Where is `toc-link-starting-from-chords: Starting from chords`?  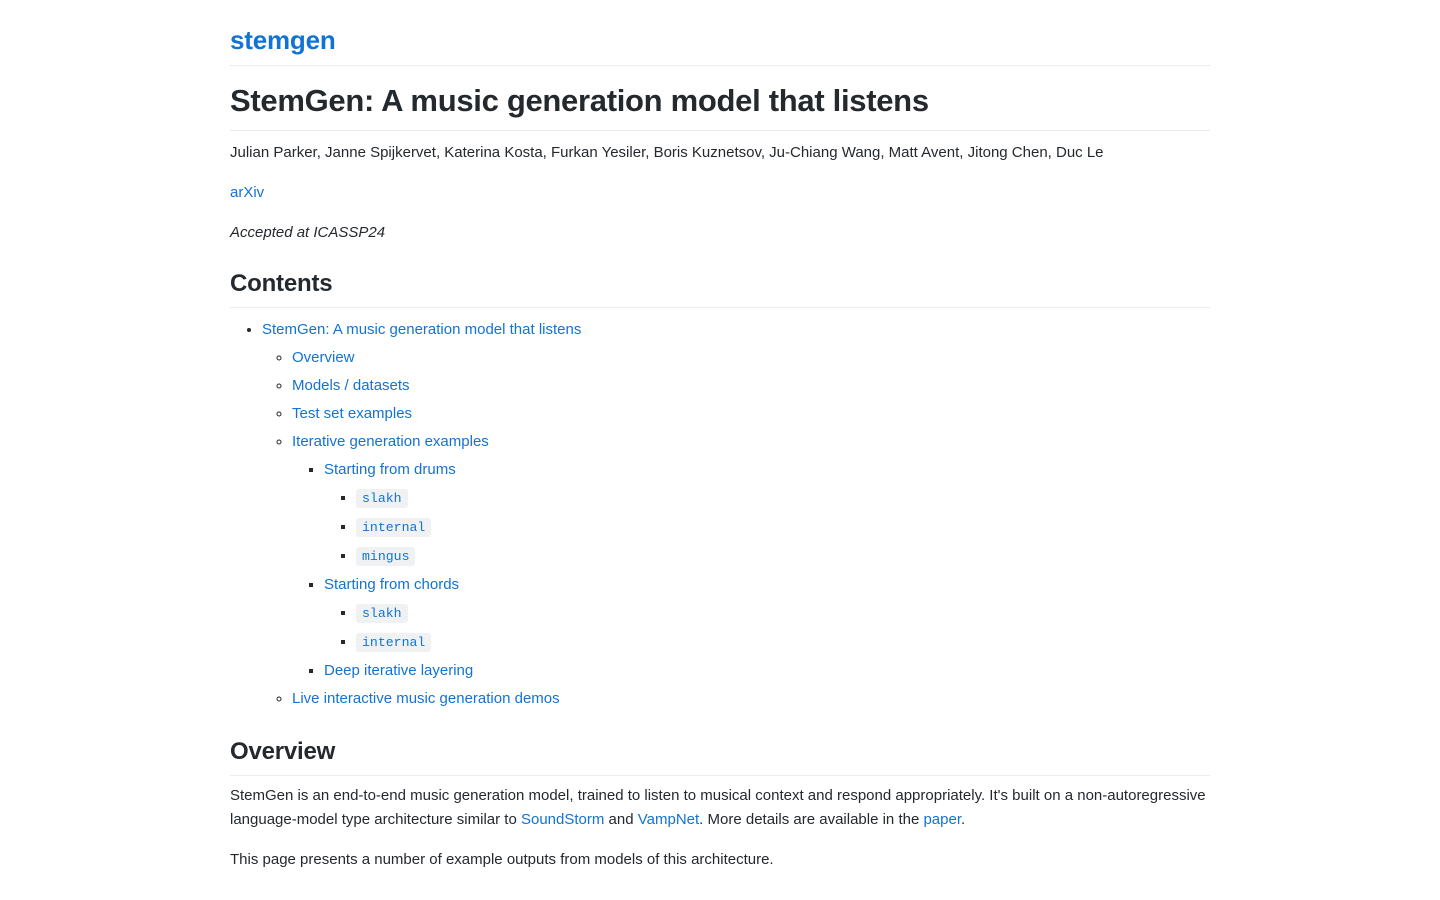 toc-link-starting-from-chords: Starting from chords is located at coordinates (391, 584).